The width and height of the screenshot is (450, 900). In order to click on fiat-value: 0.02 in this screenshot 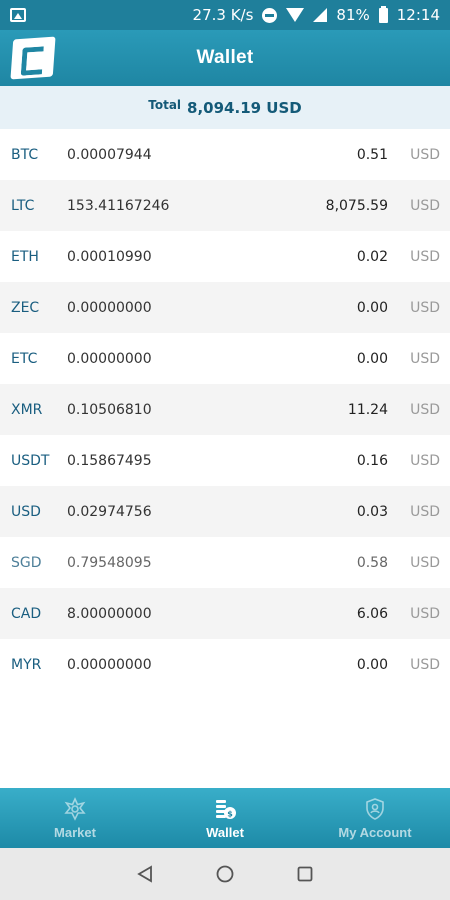, I will do `click(372, 256)`.